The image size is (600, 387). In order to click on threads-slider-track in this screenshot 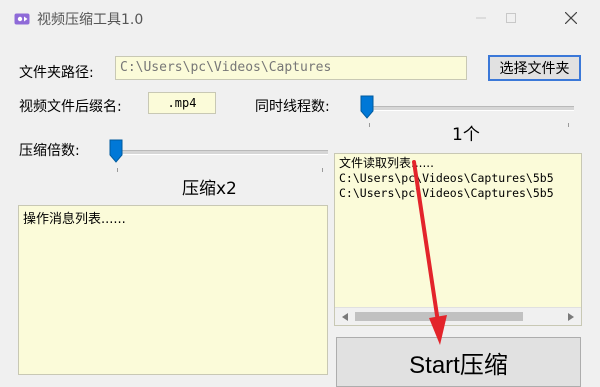, I will do `click(468, 108)`.